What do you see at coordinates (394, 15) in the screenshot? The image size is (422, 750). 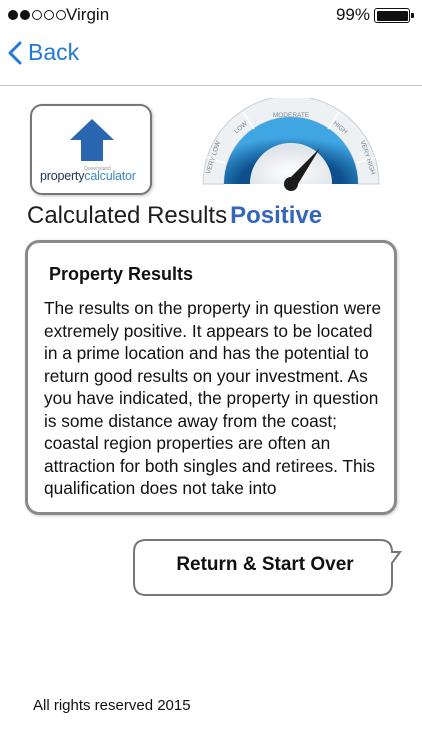 I see `battery-icon` at bounding box center [394, 15].